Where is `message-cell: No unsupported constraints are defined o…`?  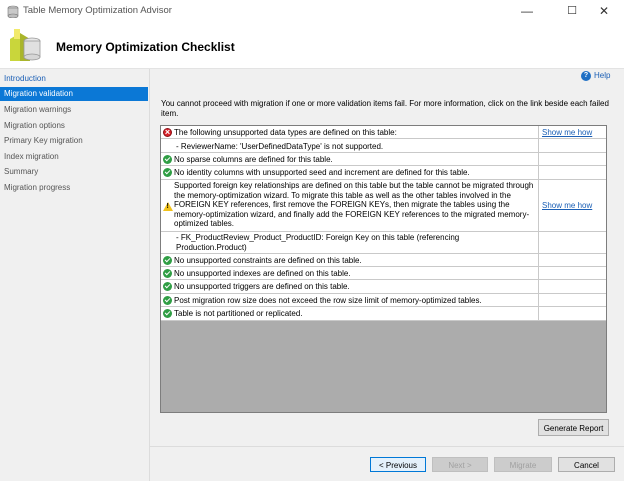 message-cell: No unsupported constraints are defined o… is located at coordinates (350, 260).